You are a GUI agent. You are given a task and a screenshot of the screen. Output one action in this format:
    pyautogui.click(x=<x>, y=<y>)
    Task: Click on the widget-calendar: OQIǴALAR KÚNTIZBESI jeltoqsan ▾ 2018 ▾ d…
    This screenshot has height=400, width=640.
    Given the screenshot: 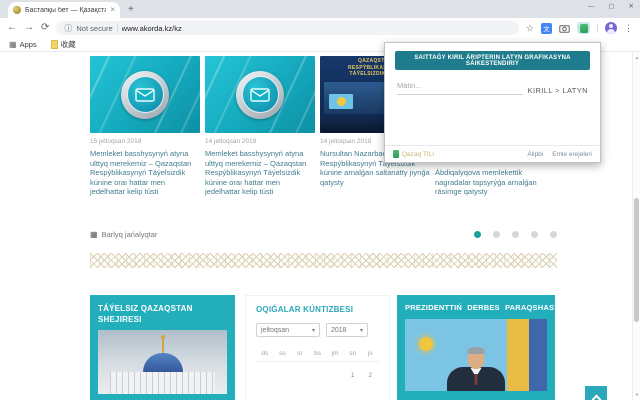 What is the action you would take?
    pyautogui.click(x=317, y=347)
    